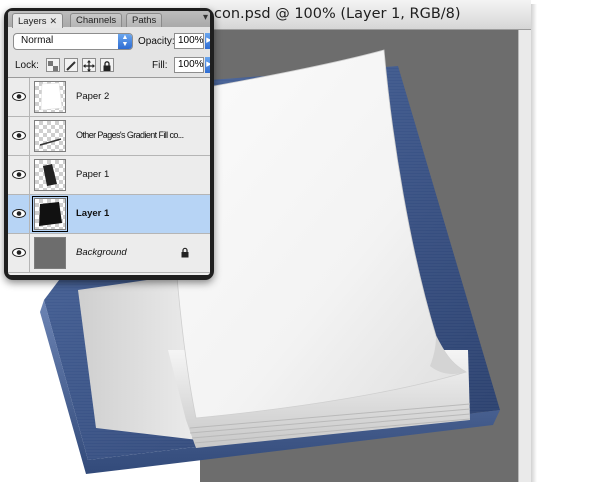 The width and height of the screenshot is (600, 482). Describe the element at coordinates (189, 41) in the screenshot. I see `opacity-input: 100%` at that location.